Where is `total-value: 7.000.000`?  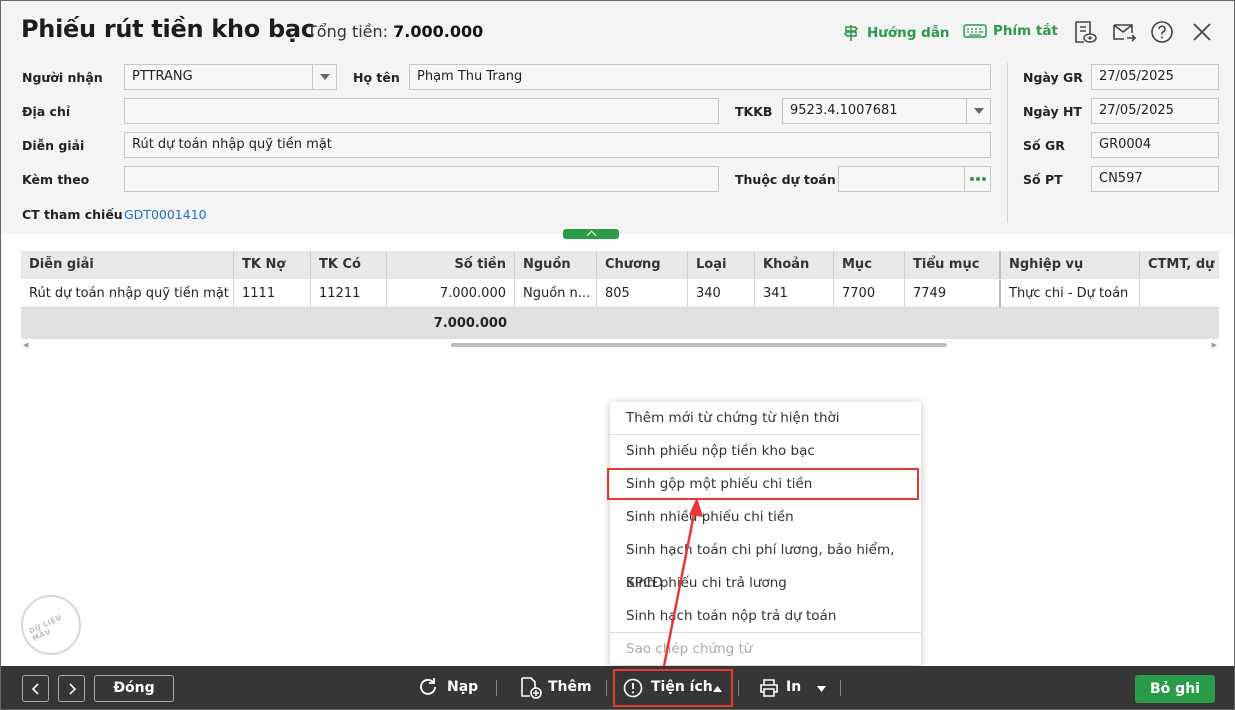
total-value: 7.000.000 is located at coordinates (438, 31).